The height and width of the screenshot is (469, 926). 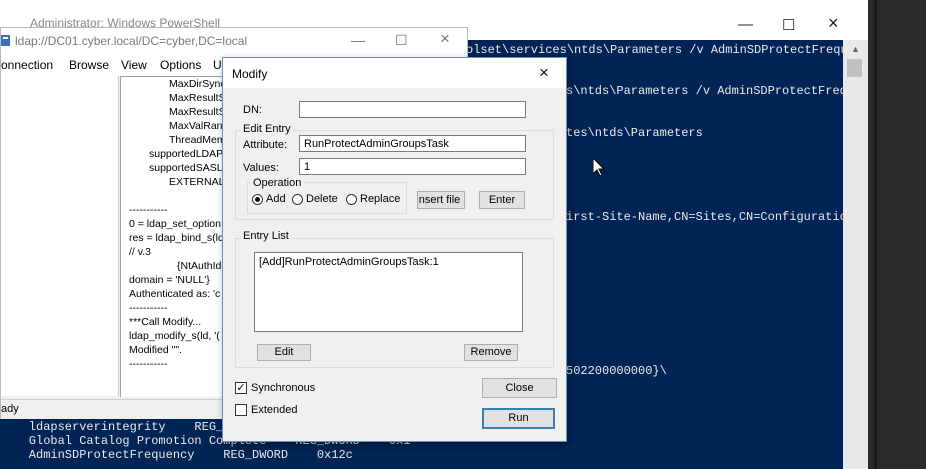 I want to click on output-line: ldap_modify_s(ld, '(, so click(x=174, y=336).